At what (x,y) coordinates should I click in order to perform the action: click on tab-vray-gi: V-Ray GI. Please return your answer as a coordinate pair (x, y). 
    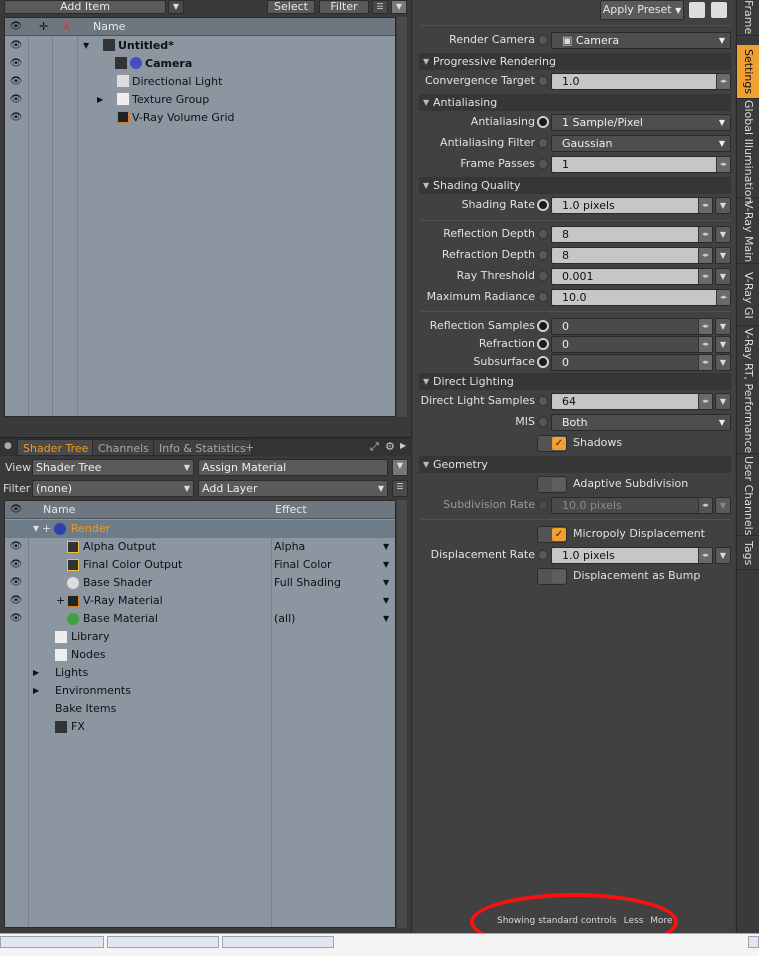
    Looking at the image, I should click on (748, 296).